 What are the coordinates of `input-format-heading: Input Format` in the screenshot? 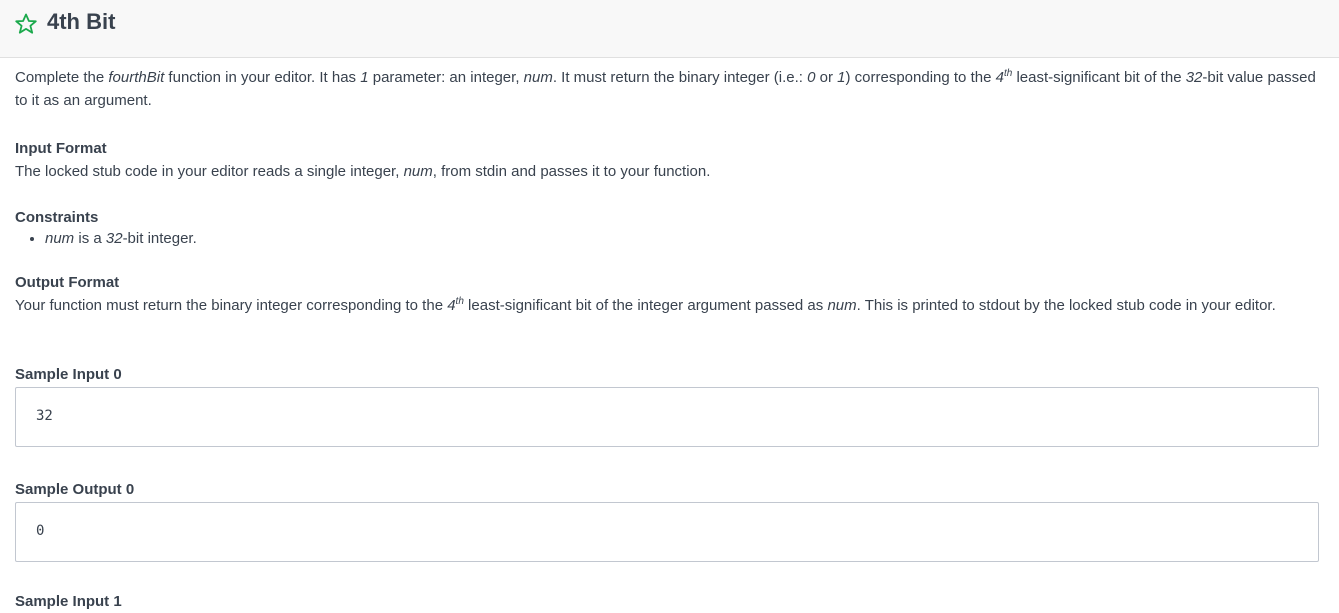 It's located at (61, 148).